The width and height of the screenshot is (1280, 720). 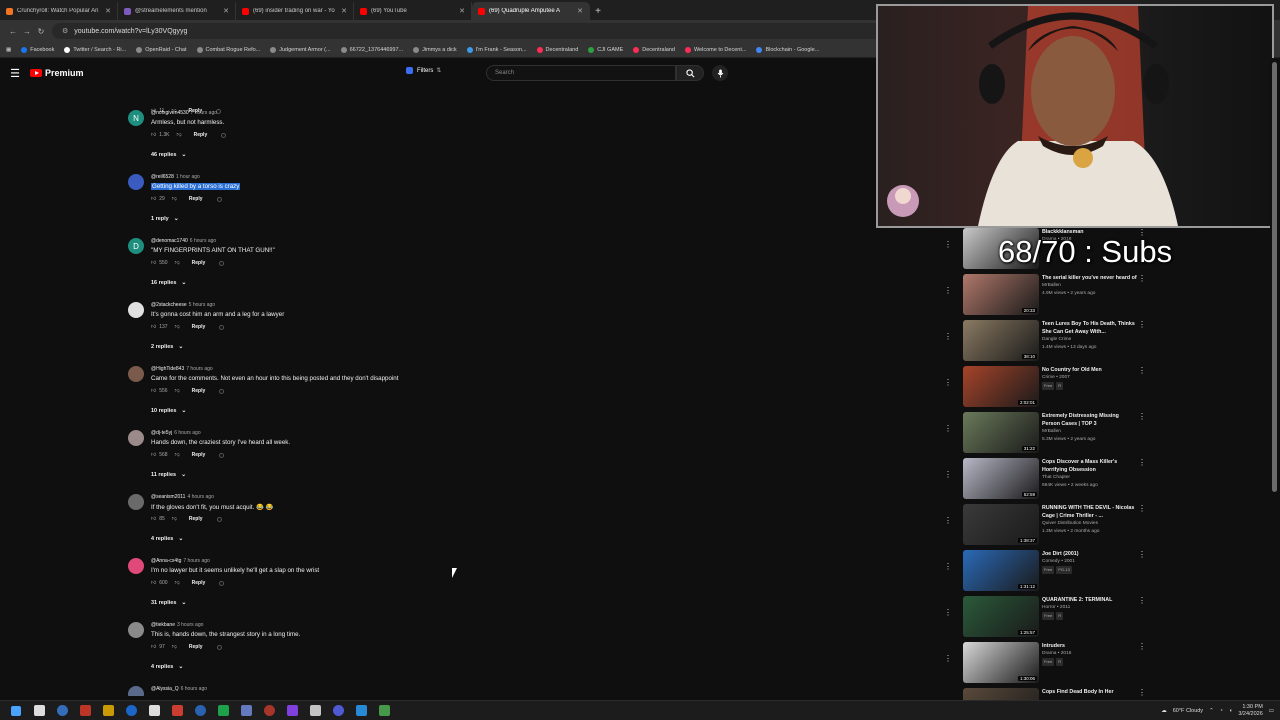 What do you see at coordinates (169, 305) in the screenshot?
I see `comment-author: @2stackcheese` at bounding box center [169, 305].